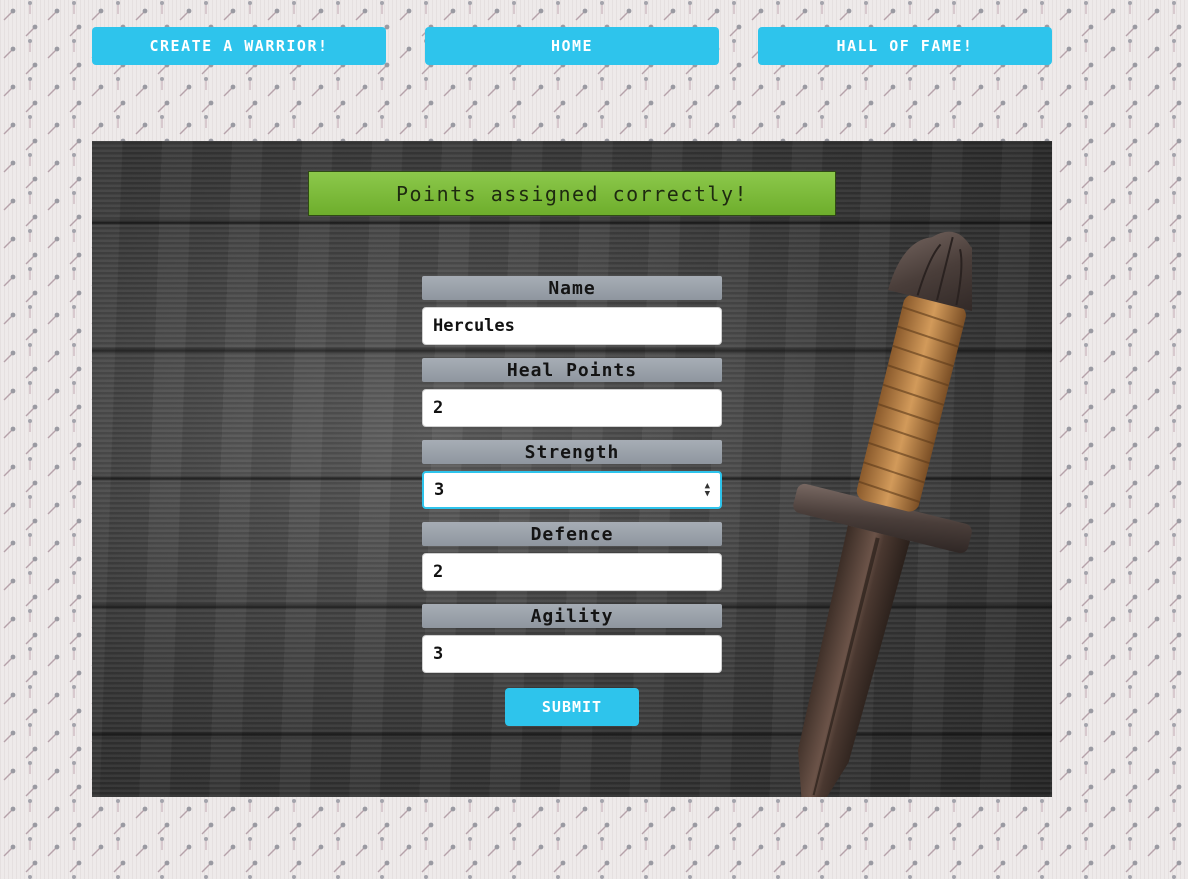 Image resolution: width=1188 pixels, height=879 pixels. What do you see at coordinates (572, 452) in the screenshot?
I see `strength-label: Strength` at bounding box center [572, 452].